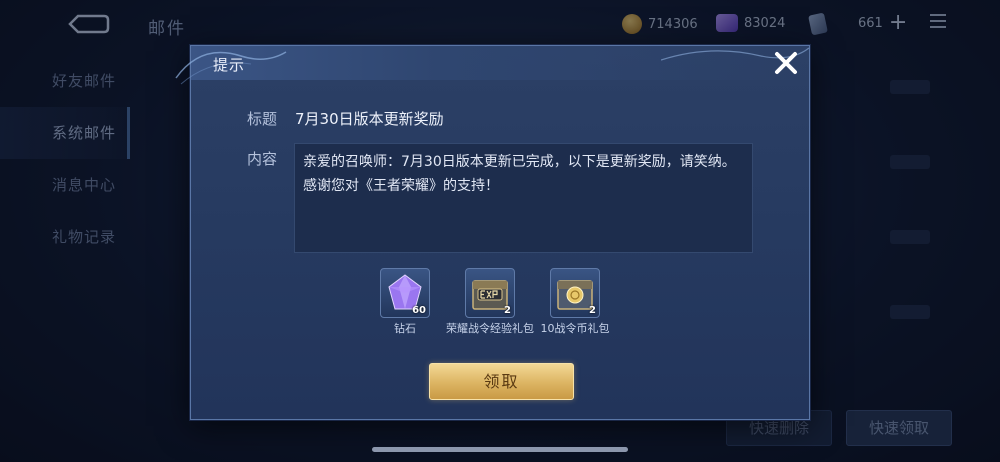  I want to click on claim-button: 领取, so click(501, 381).